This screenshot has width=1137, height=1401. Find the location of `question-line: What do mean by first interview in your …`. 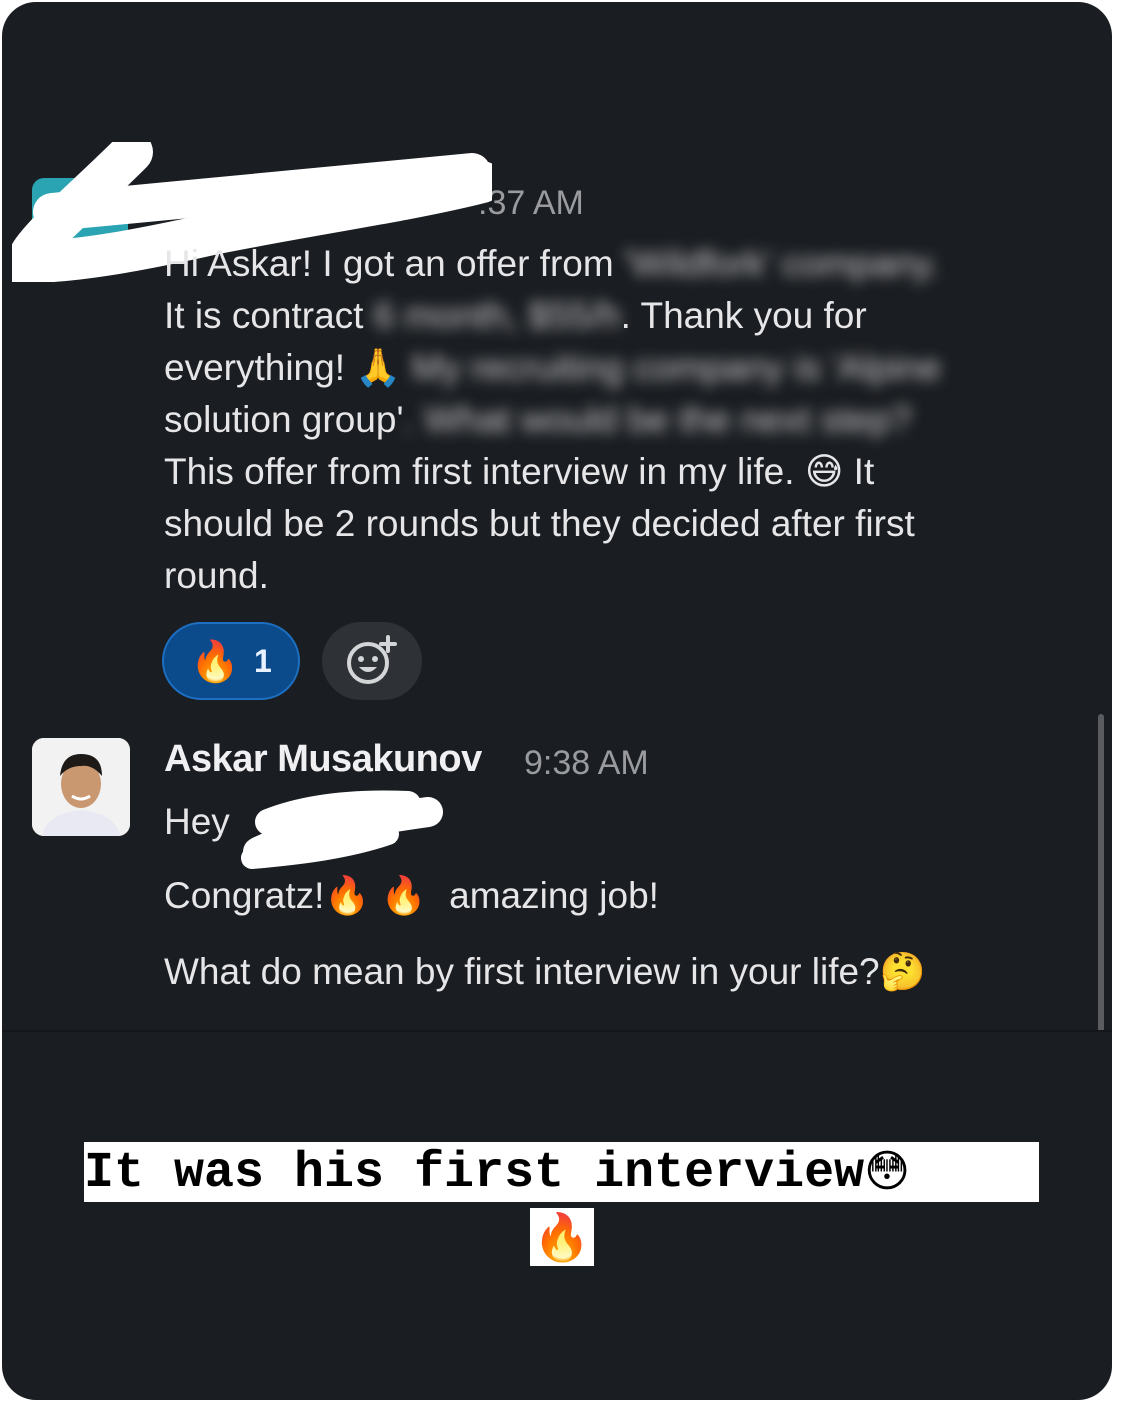

question-line: What do mean by first interview in your … is located at coordinates (614, 972).